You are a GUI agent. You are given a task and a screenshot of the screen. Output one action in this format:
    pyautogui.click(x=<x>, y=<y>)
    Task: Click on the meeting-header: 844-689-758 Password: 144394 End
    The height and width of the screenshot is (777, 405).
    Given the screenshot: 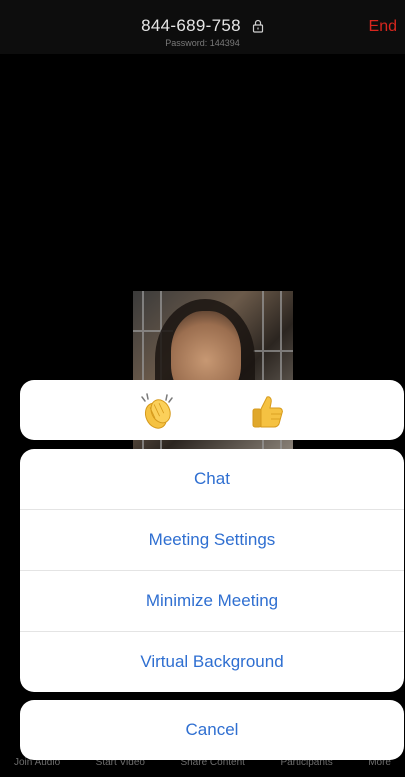 What is the action you would take?
    pyautogui.click(x=202, y=27)
    